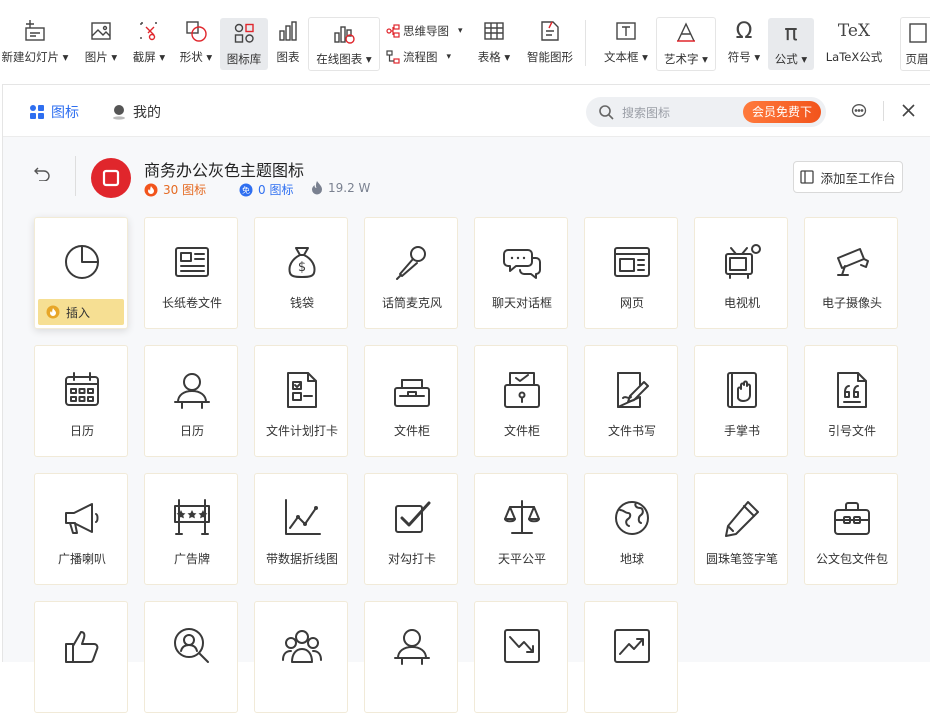 This screenshot has height=713, width=930. What do you see at coordinates (852, 390) in the screenshot?
I see `quote-file-icon` at bounding box center [852, 390].